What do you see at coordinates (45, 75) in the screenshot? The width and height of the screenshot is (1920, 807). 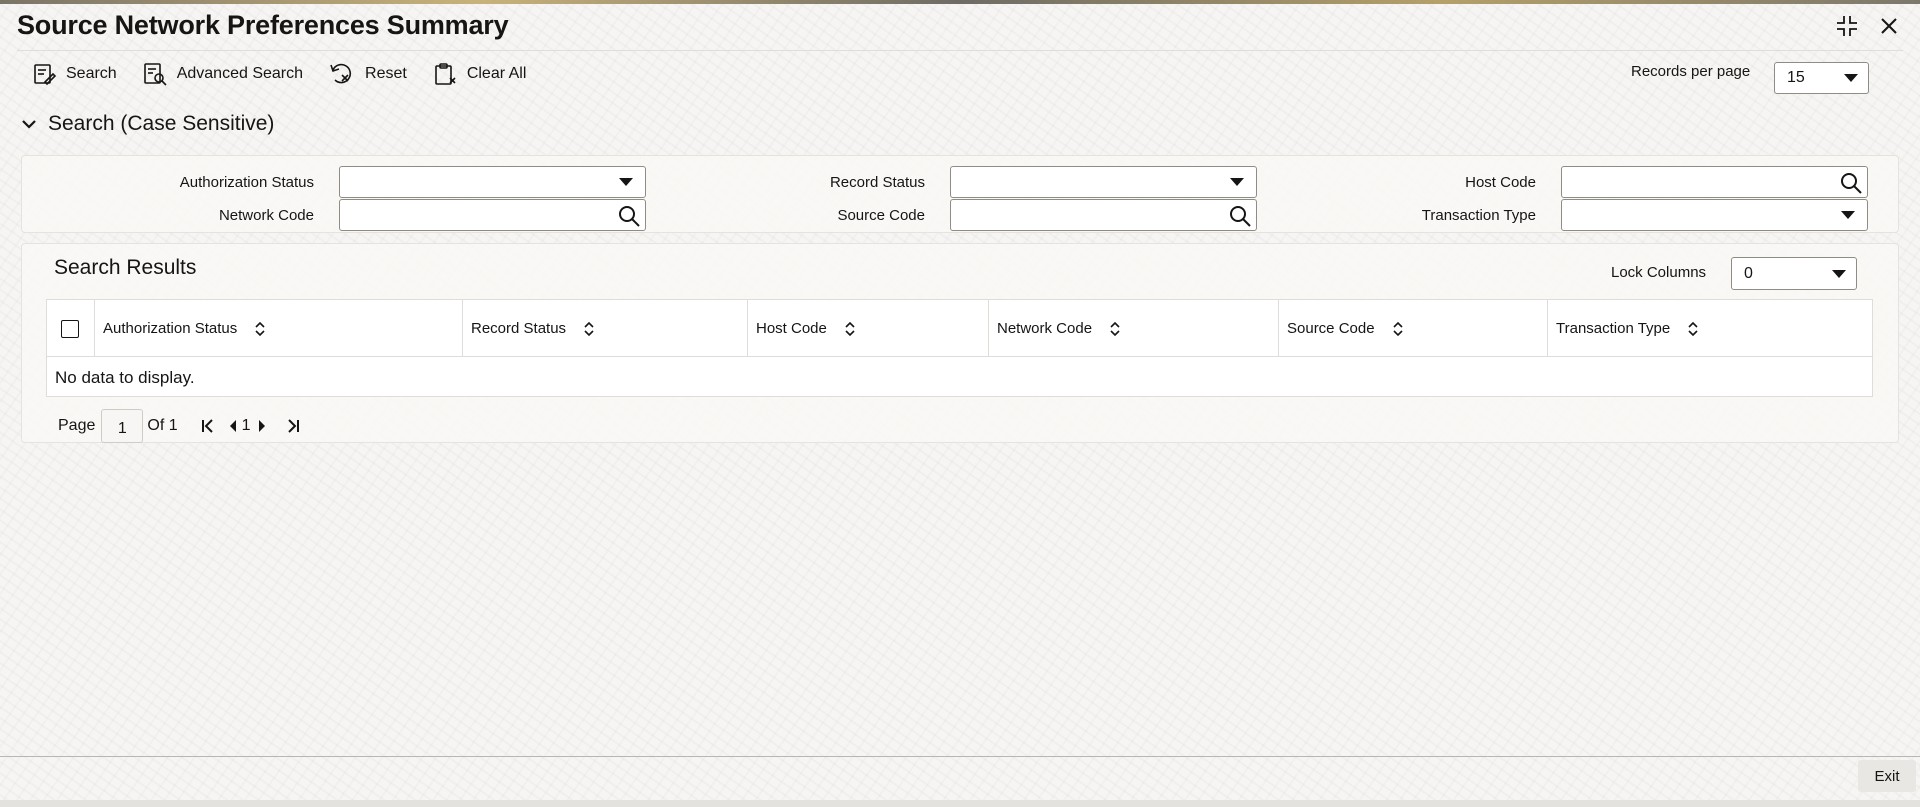 I see `search-list-icon` at bounding box center [45, 75].